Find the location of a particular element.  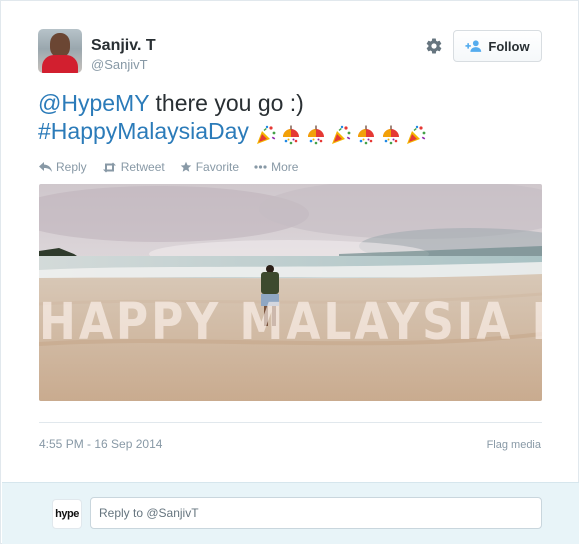

author-name: Sanjiv. T is located at coordinates (123, 46).